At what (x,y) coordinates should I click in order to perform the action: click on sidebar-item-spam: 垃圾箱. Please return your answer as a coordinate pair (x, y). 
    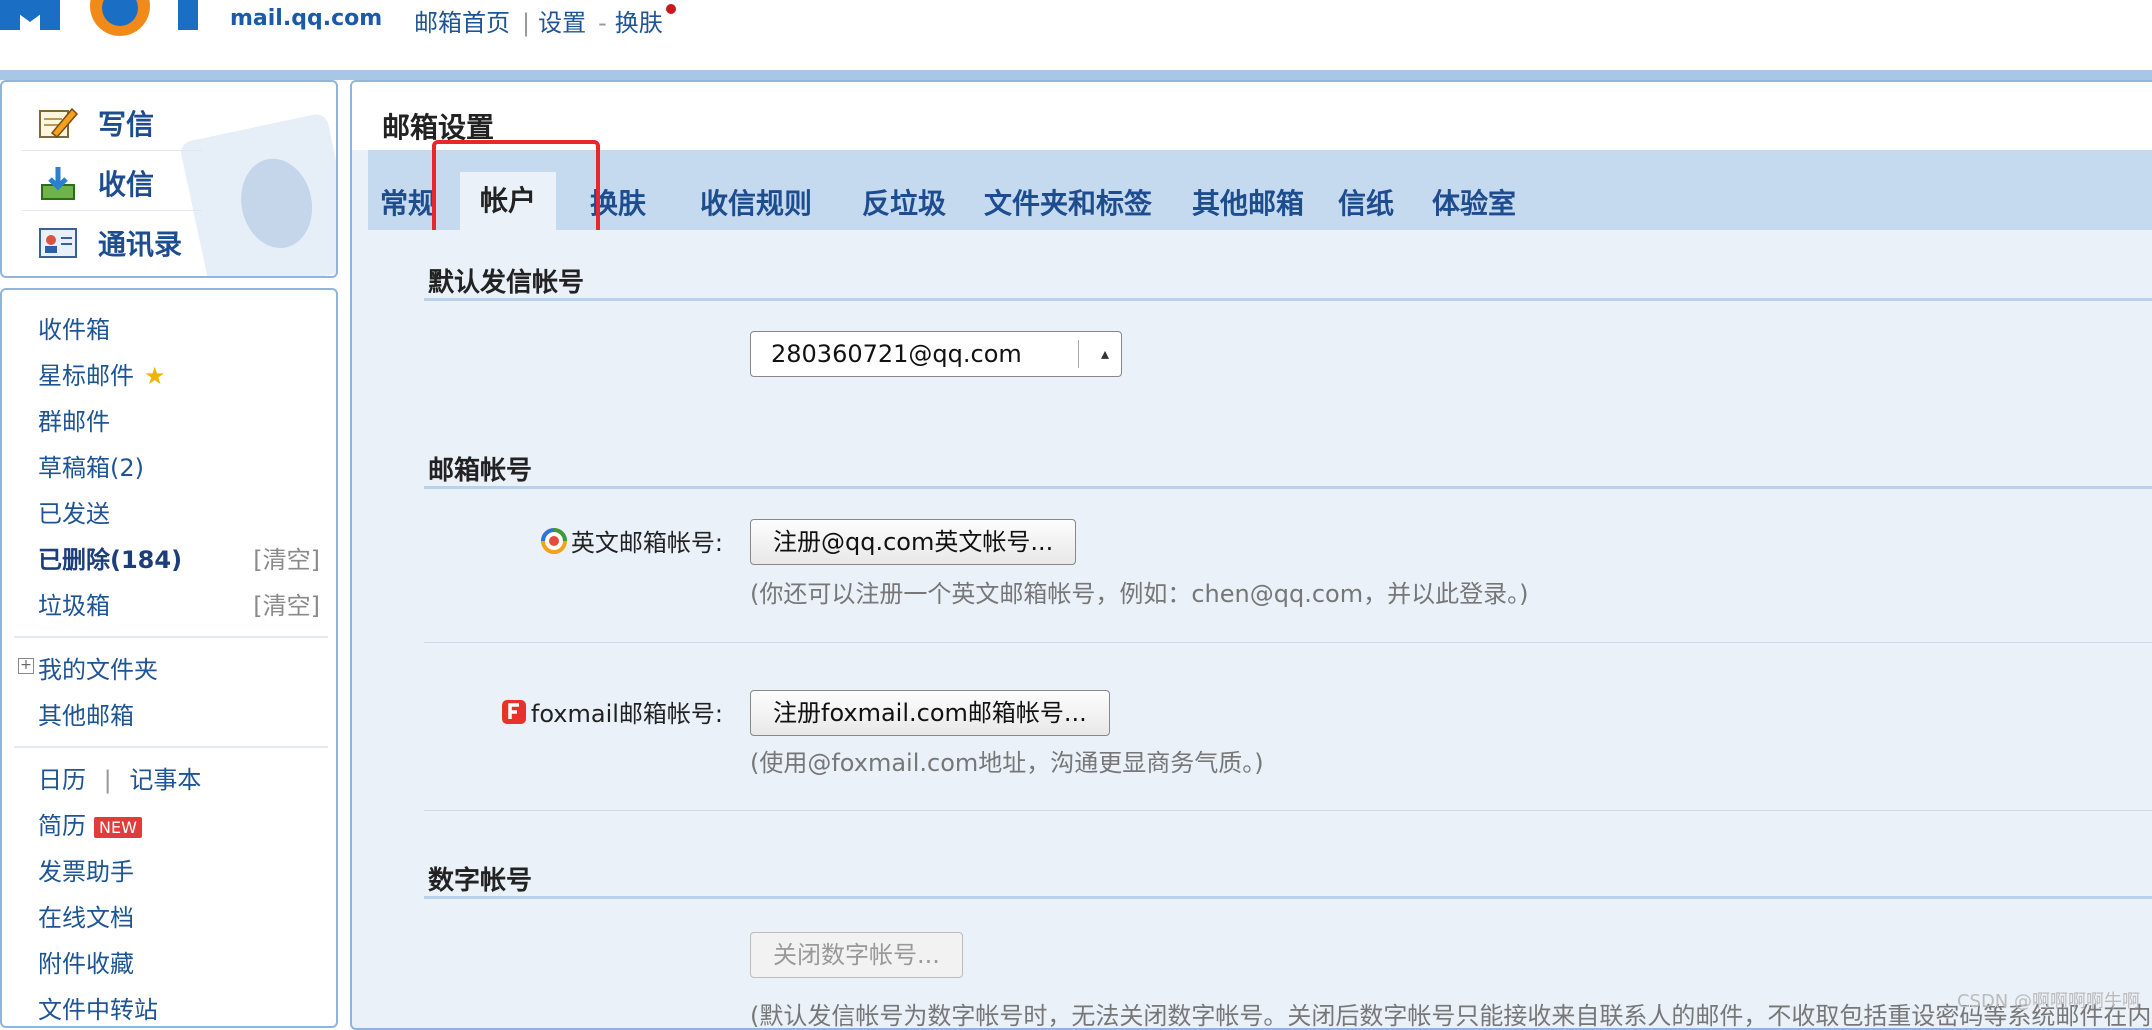
    Looking at the image, I should click on (74, 603).